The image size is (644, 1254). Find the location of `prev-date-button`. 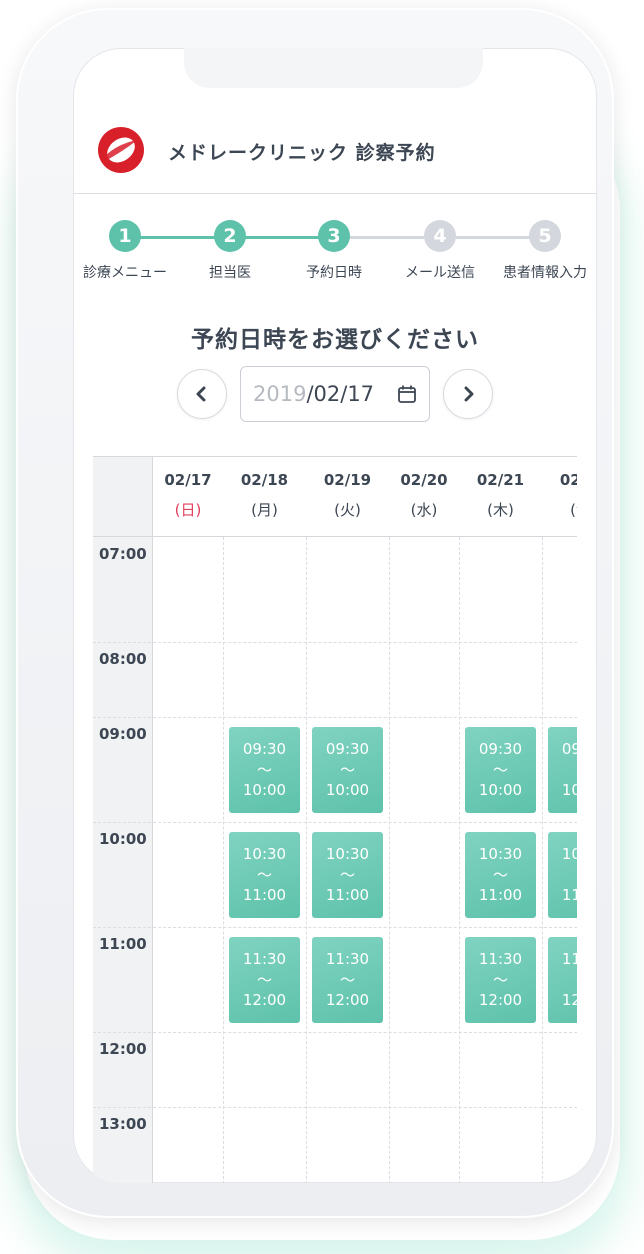

prev-date-button is located at coordinates (202, 394).